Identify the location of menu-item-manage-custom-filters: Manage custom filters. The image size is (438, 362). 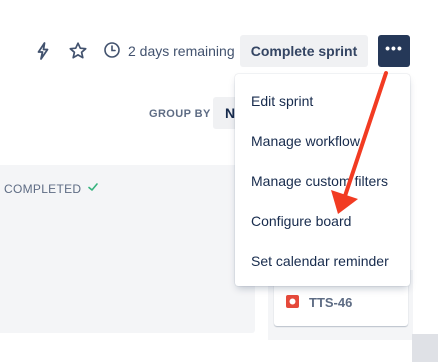
(319, 181).